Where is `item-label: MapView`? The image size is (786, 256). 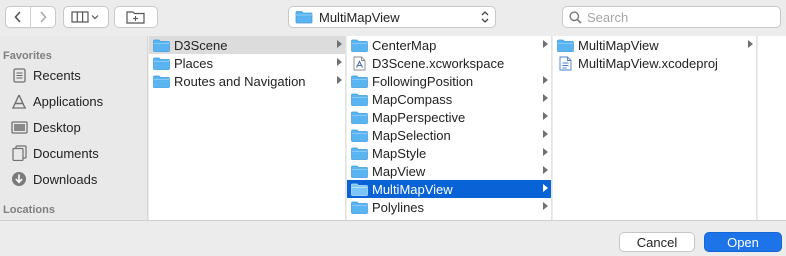 item-label: MapView is located at coordinates (399, 171).